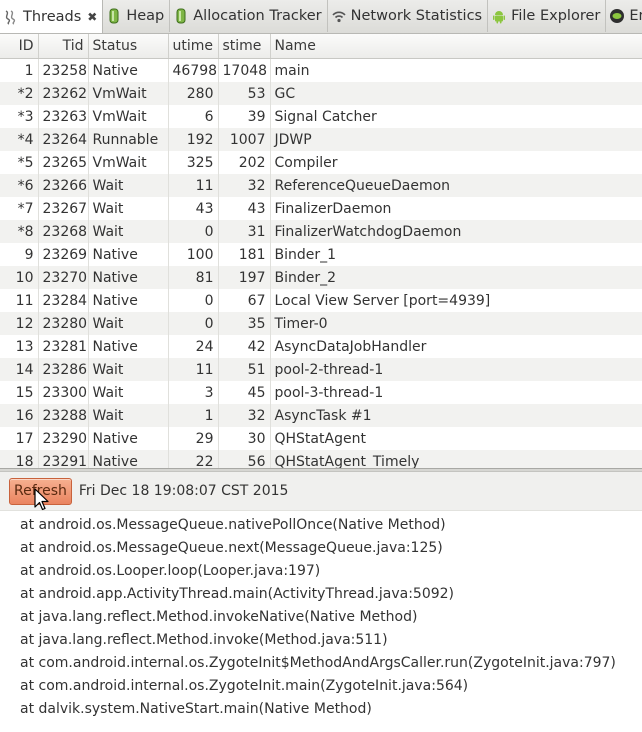 The image size is (642, 732). What do you see at coordinates (321, 93) in the screenshot?
I see `table-row: *2 23262 VmWait 280 53 GC` at bounding box center [321, 93].